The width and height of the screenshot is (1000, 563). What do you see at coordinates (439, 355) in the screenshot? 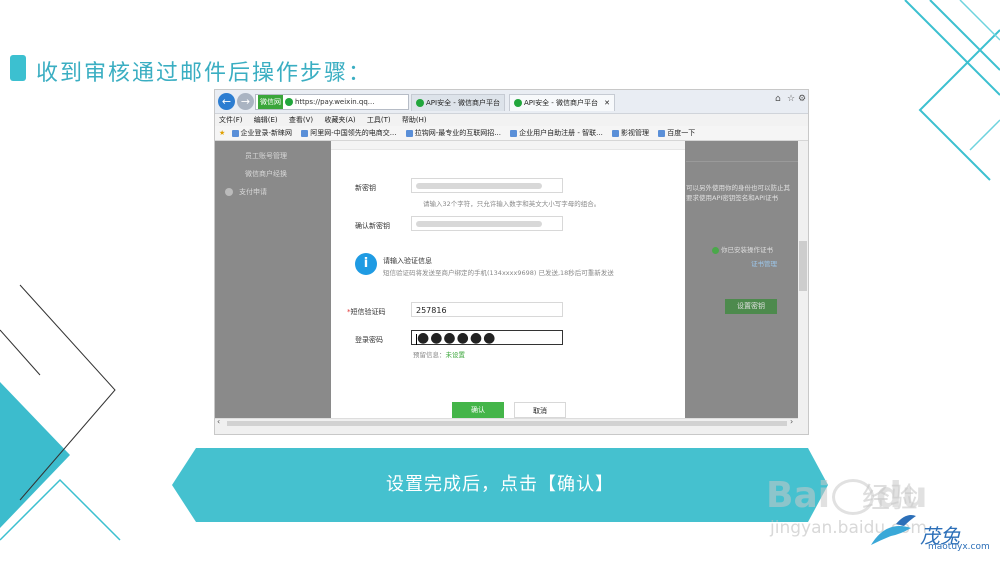
I see `reserved-info: 预留信息：未设置` at bounding box center [439, 355].